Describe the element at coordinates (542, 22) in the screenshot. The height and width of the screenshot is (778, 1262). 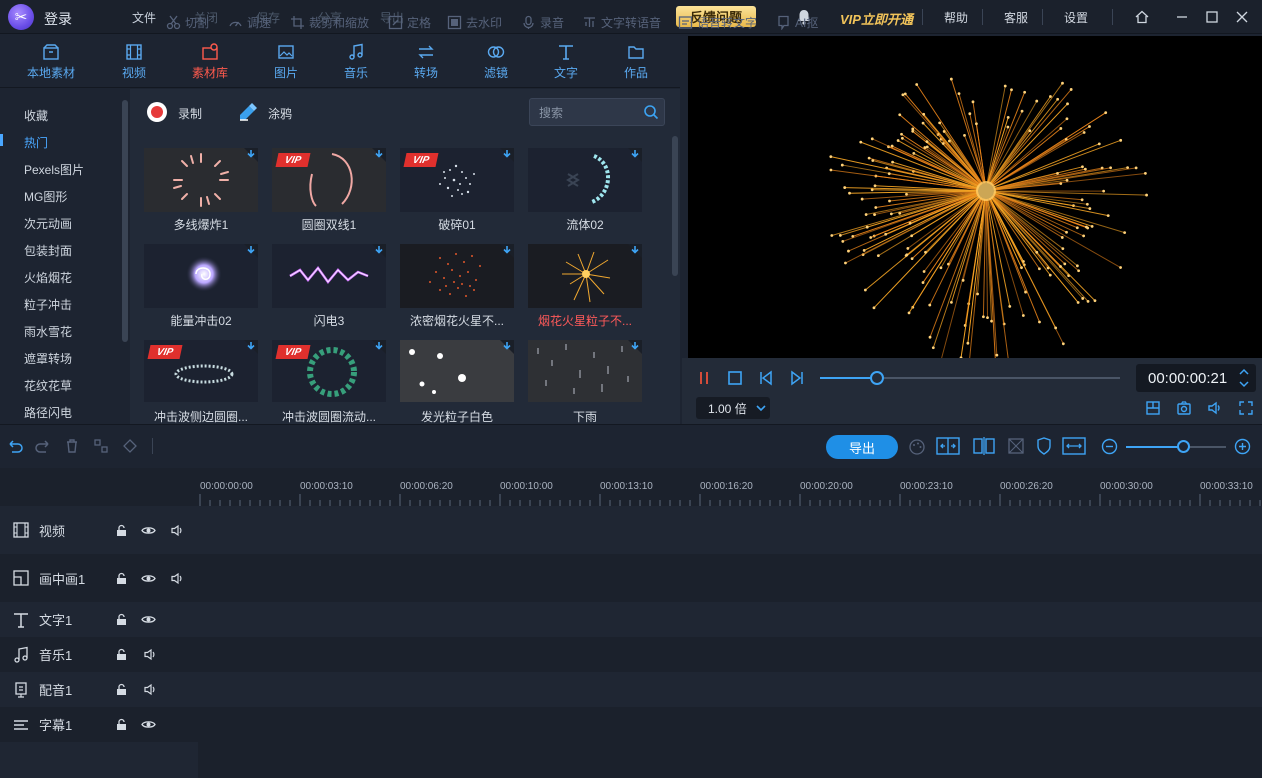
I see `record-audio-tool: 录音` at that location.